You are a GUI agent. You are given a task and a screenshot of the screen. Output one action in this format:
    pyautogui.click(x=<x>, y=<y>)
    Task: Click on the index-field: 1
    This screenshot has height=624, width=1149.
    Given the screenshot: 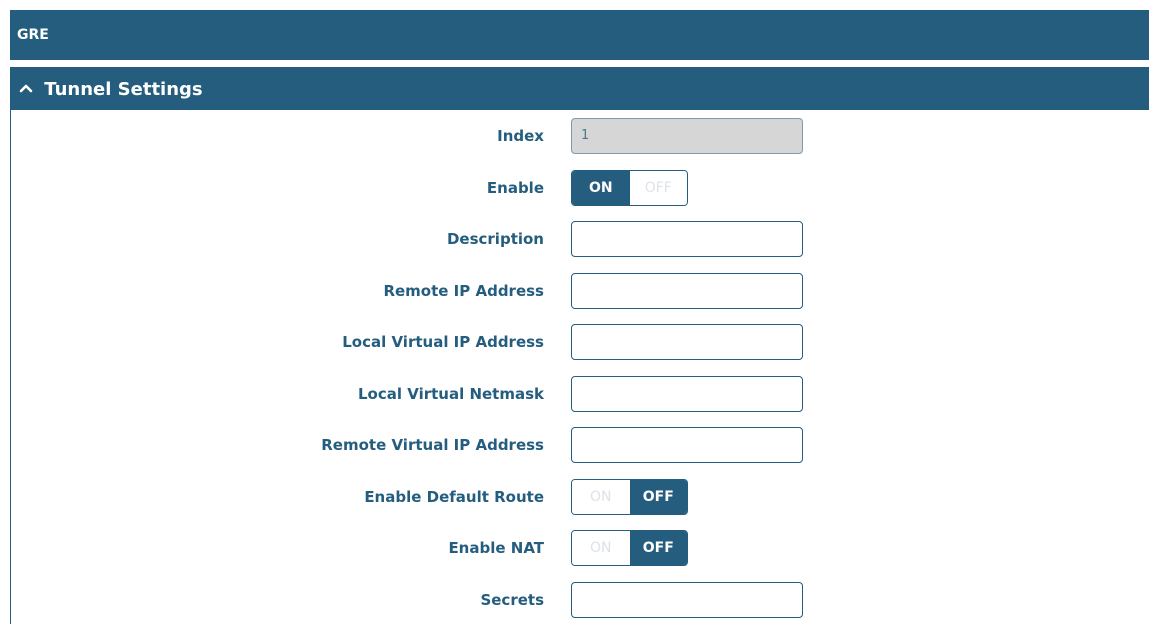 What is the action you would take?
    pyautogui.click(x=687, y=136)
    